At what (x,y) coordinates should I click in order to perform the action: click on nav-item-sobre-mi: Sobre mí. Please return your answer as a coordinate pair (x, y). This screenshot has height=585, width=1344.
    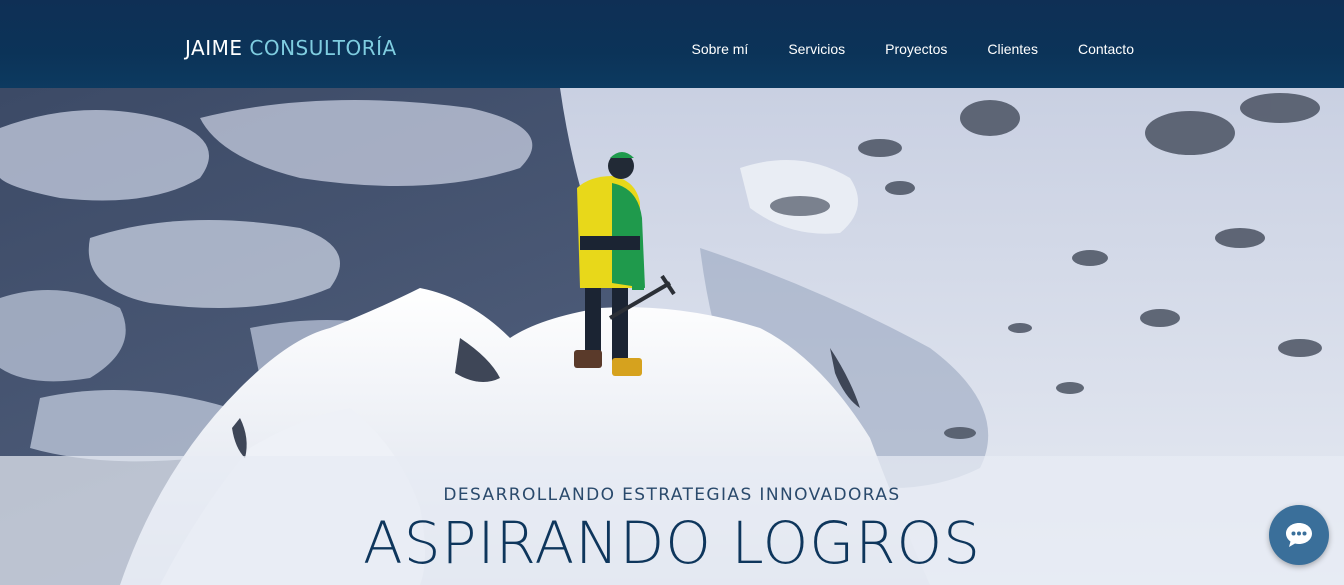
    Looking at the image, I should click on (720, 49).